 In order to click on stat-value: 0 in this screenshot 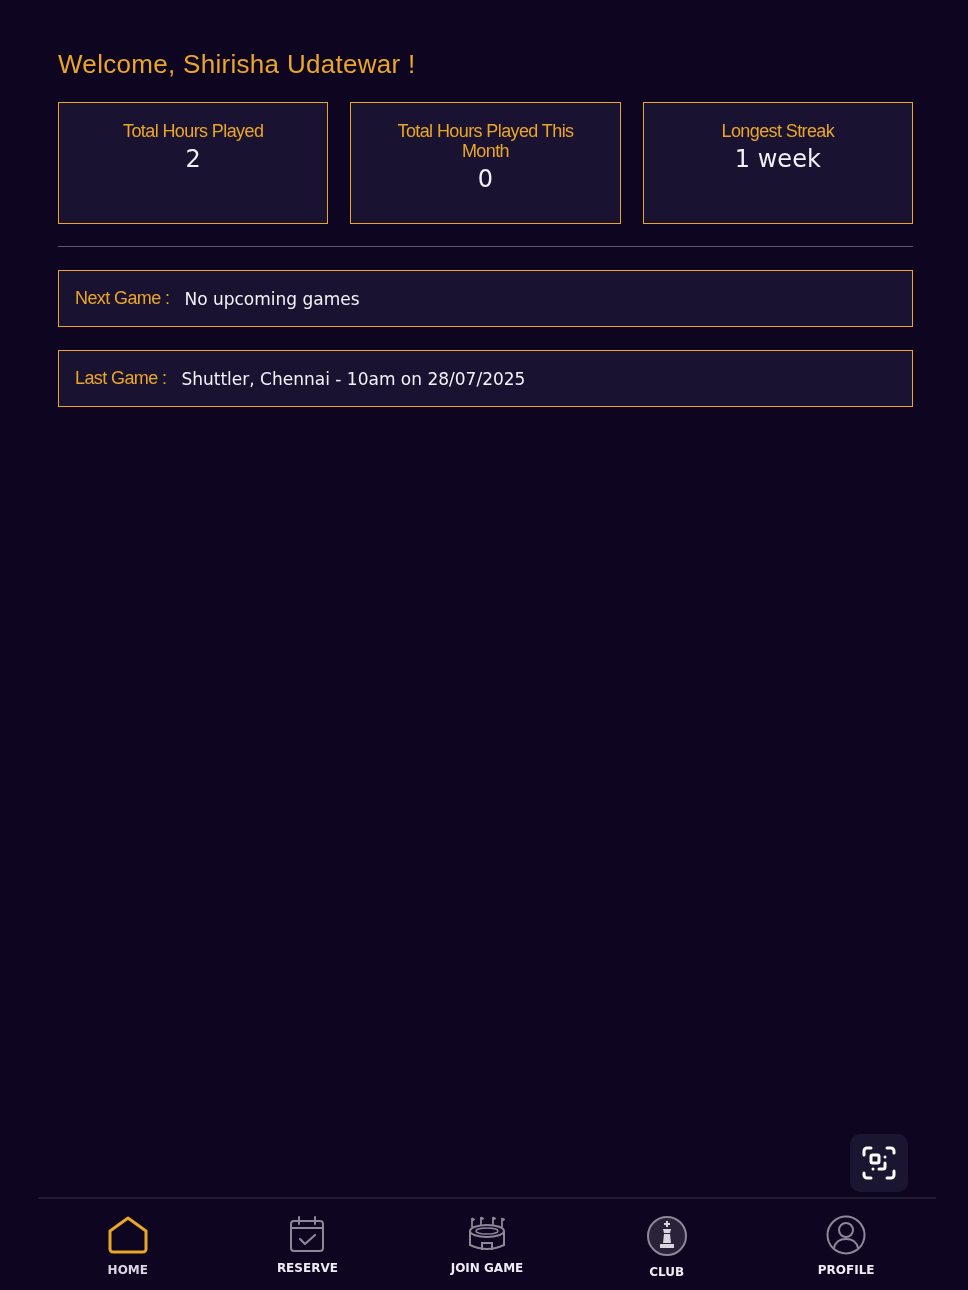, I will do `click(485, 179)`.